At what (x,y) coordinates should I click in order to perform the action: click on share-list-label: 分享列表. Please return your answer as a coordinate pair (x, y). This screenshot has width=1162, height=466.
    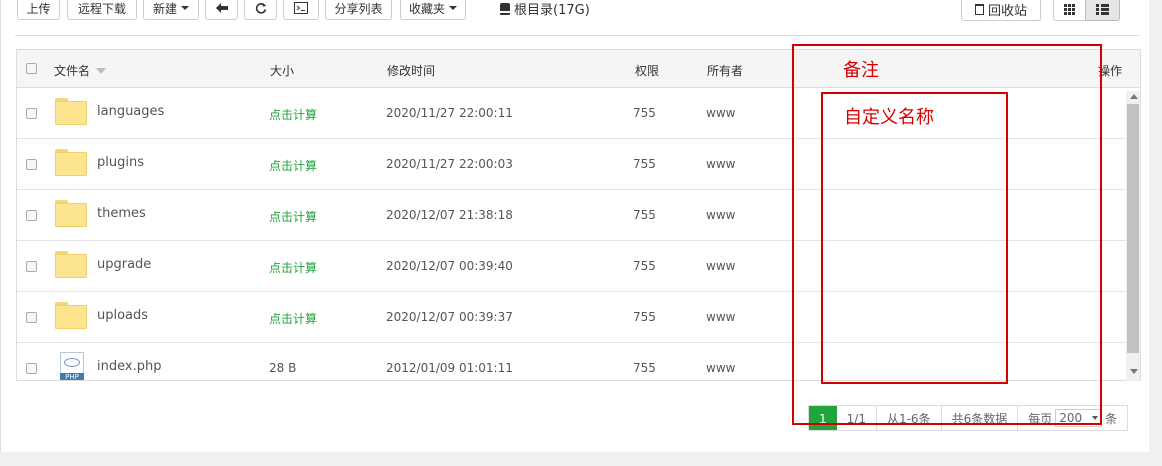
    Looking at the image, I should click on (358, 8).